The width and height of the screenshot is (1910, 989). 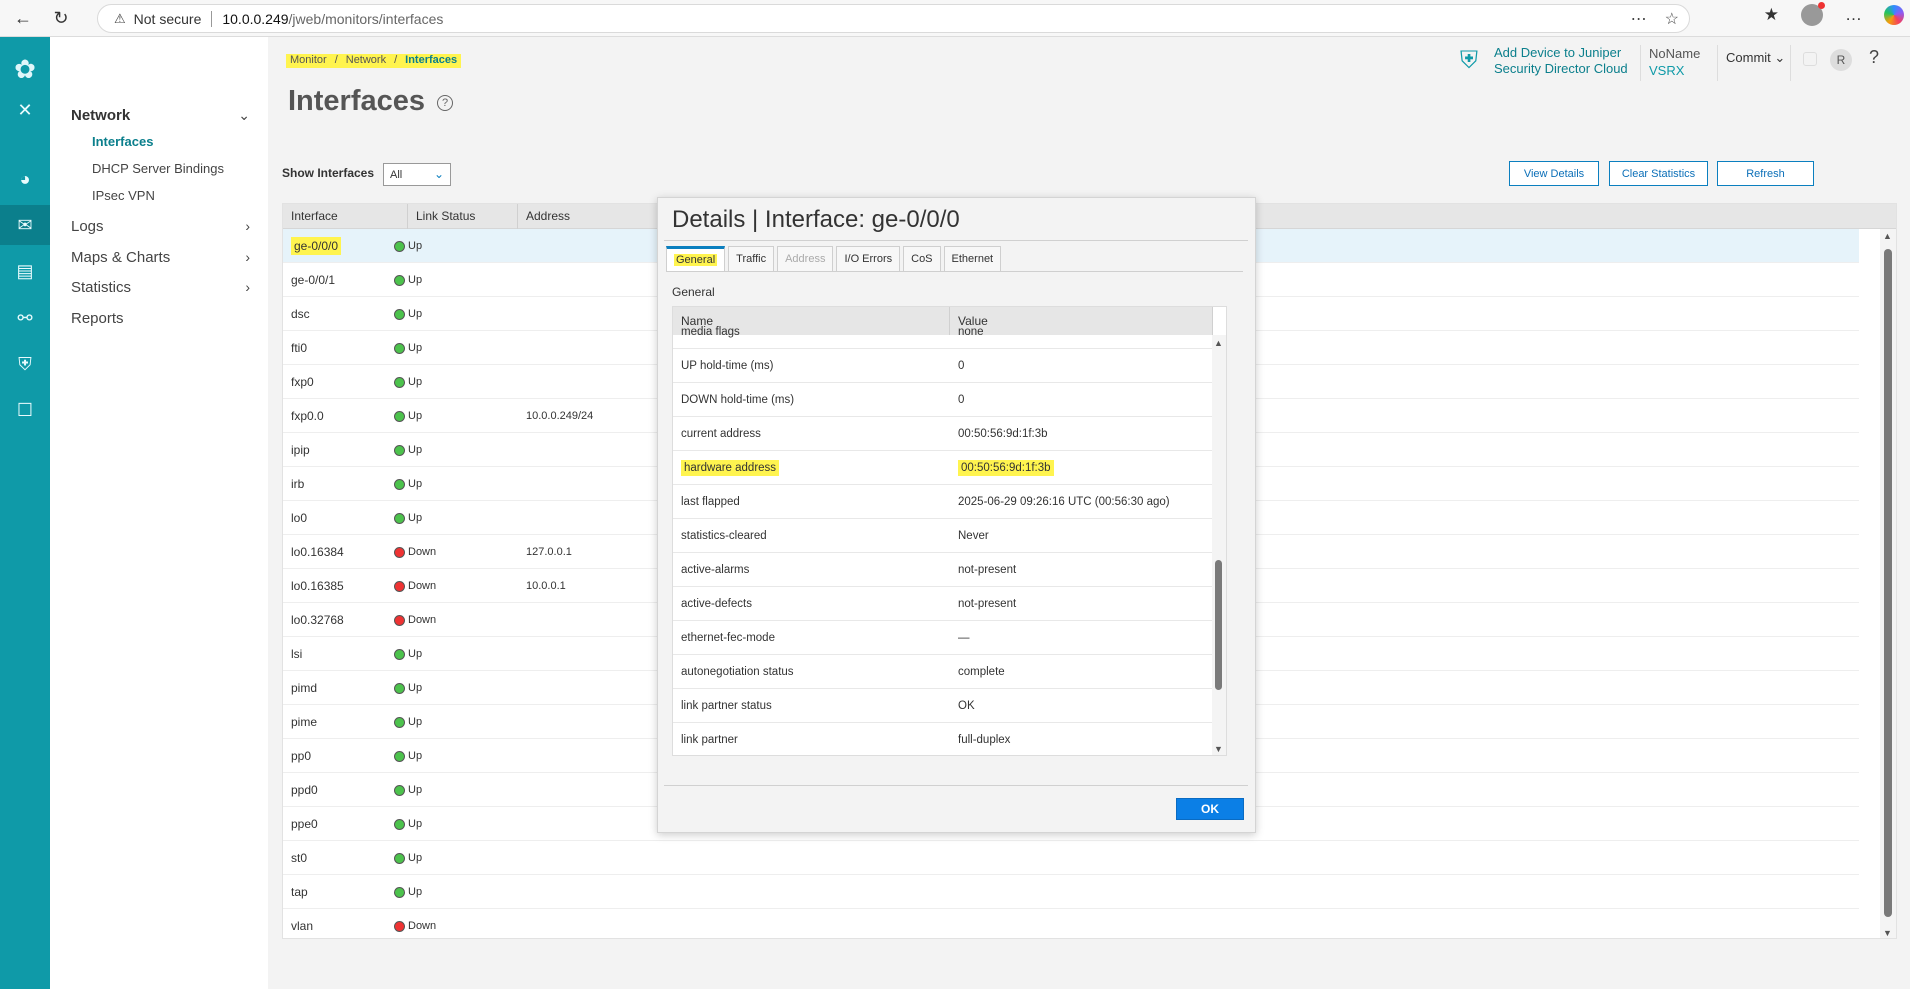 What do you see at coordinates (120, 19) in the screenshot?
I see `warning-triangle-icon: ⚠` at bounding box center [120, 19].